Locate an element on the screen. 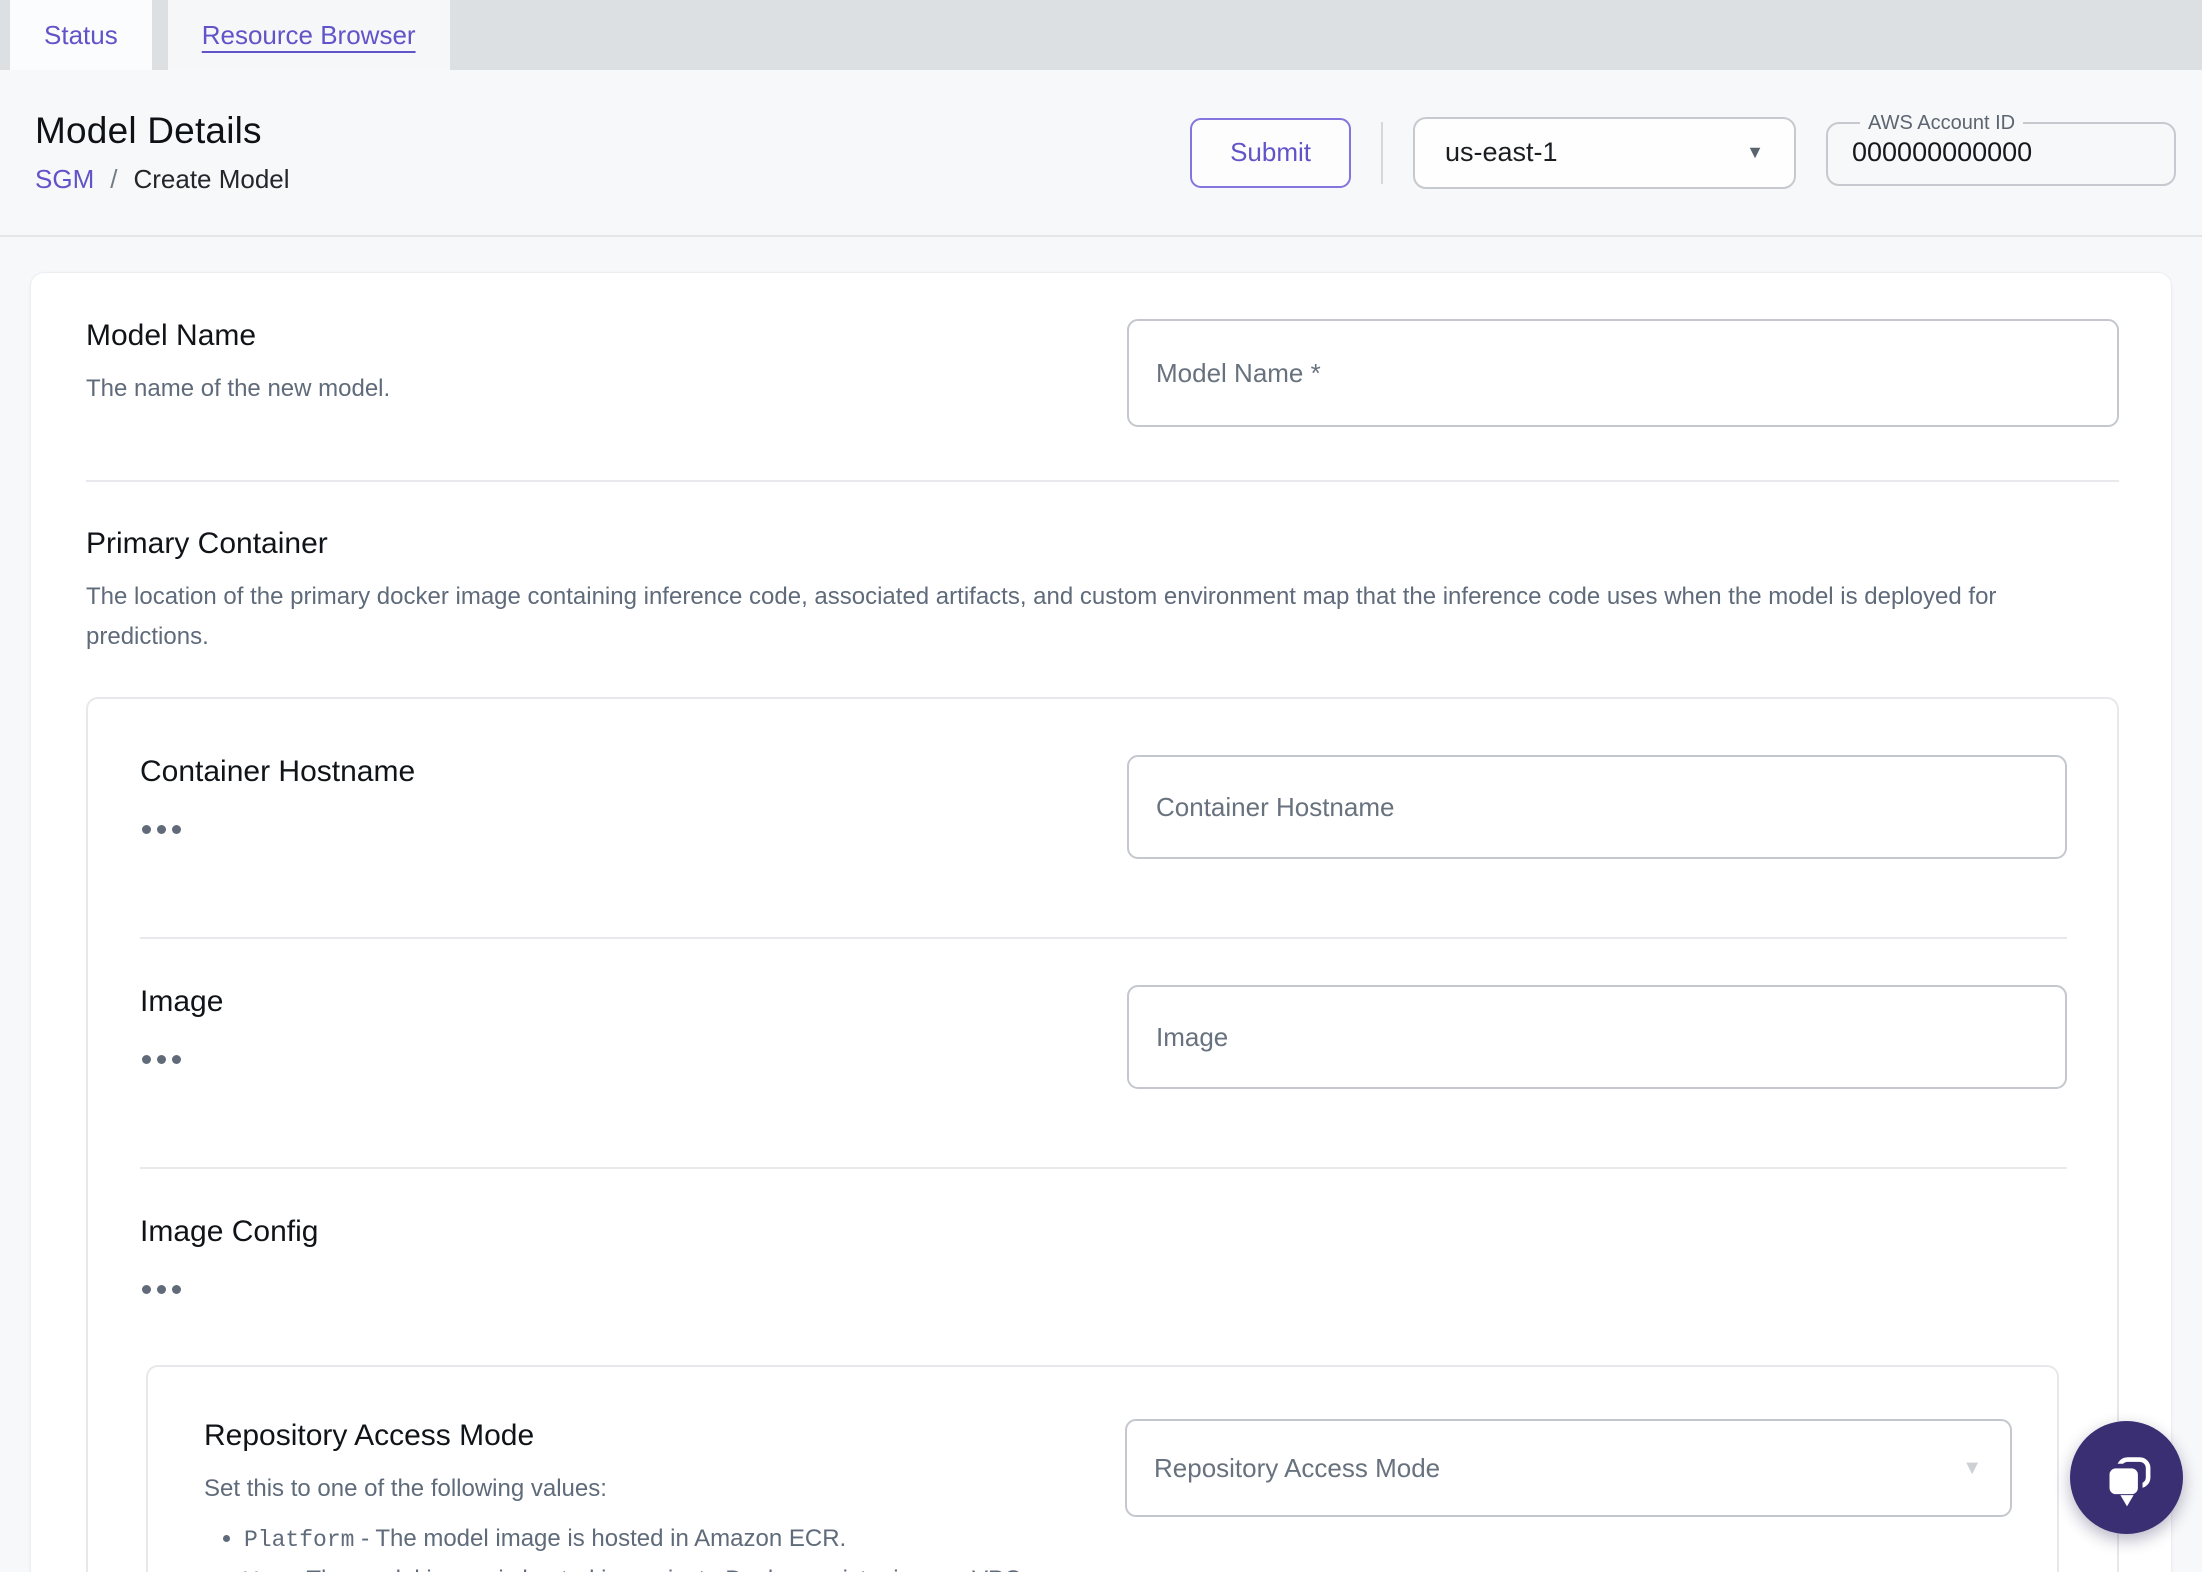 The image size is (2202, 1572). chat-launcher-button is located at coordinates (2126, 1477).